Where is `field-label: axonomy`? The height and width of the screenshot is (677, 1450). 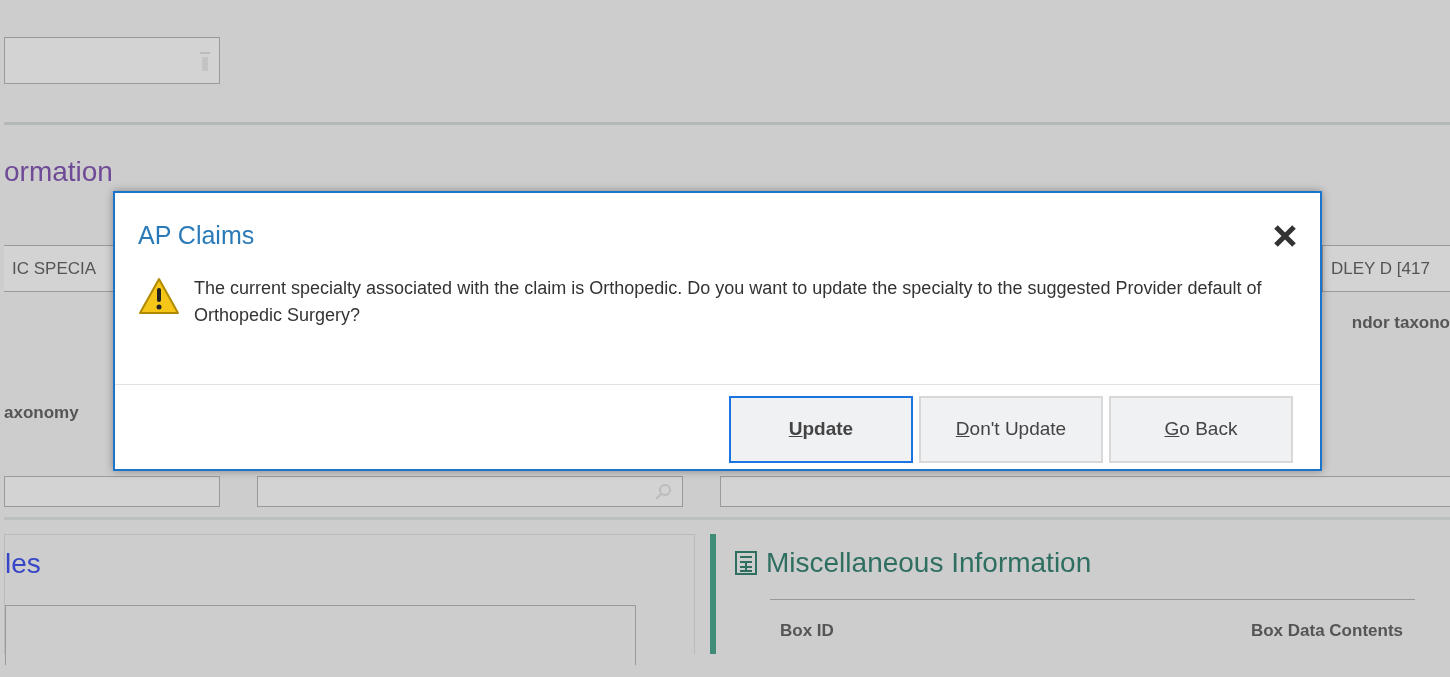 field-label: axonomy is located at coordinates (41, 412).